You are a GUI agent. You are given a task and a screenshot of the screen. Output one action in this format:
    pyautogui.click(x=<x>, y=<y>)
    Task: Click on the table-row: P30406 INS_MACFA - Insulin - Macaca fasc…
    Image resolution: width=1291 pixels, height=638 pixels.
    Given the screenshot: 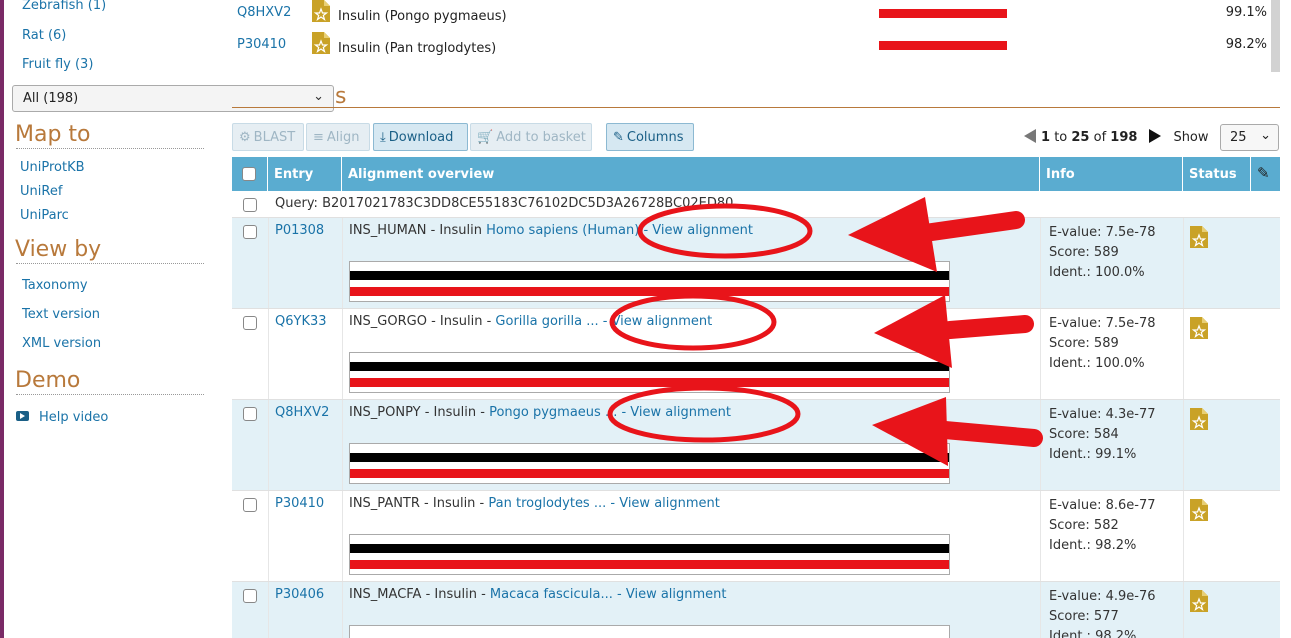 What is the action you would take?
    pyautogui.click(x=756, y=610)
    